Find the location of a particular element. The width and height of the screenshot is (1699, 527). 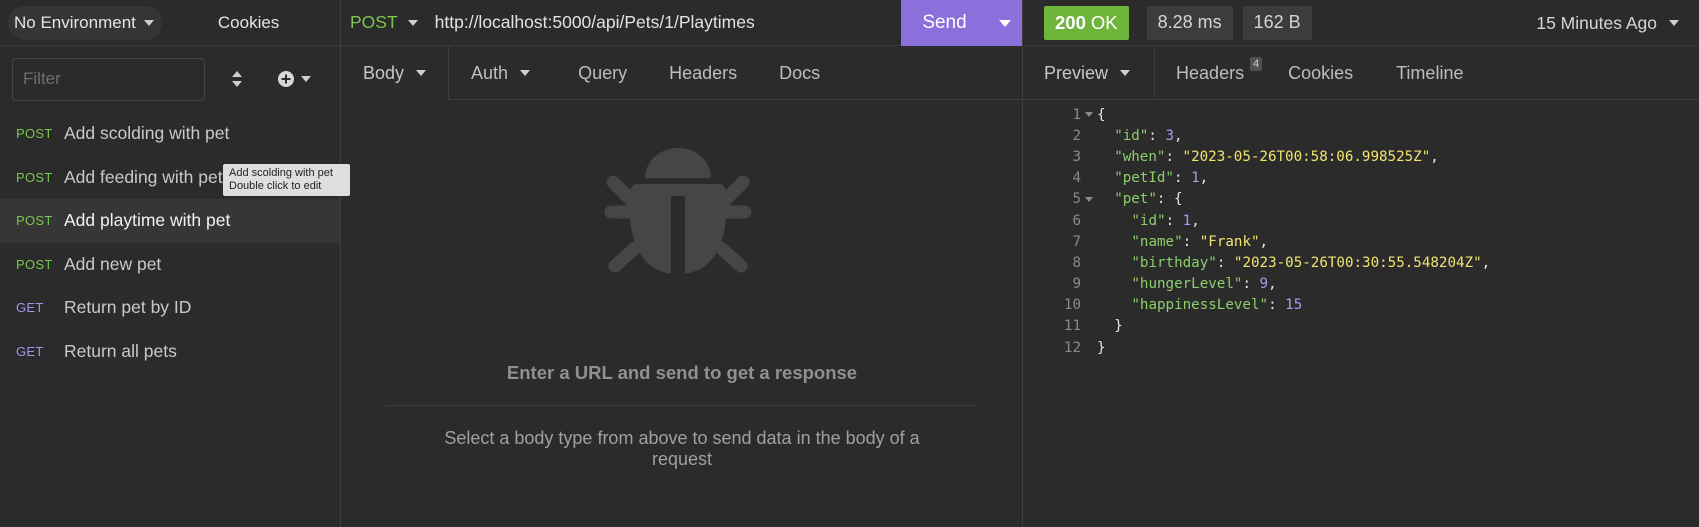

response-status-bar: 200 OK 8.28 ms 162 B 15 Minutes Ago is located at coordinates (1361, 23).